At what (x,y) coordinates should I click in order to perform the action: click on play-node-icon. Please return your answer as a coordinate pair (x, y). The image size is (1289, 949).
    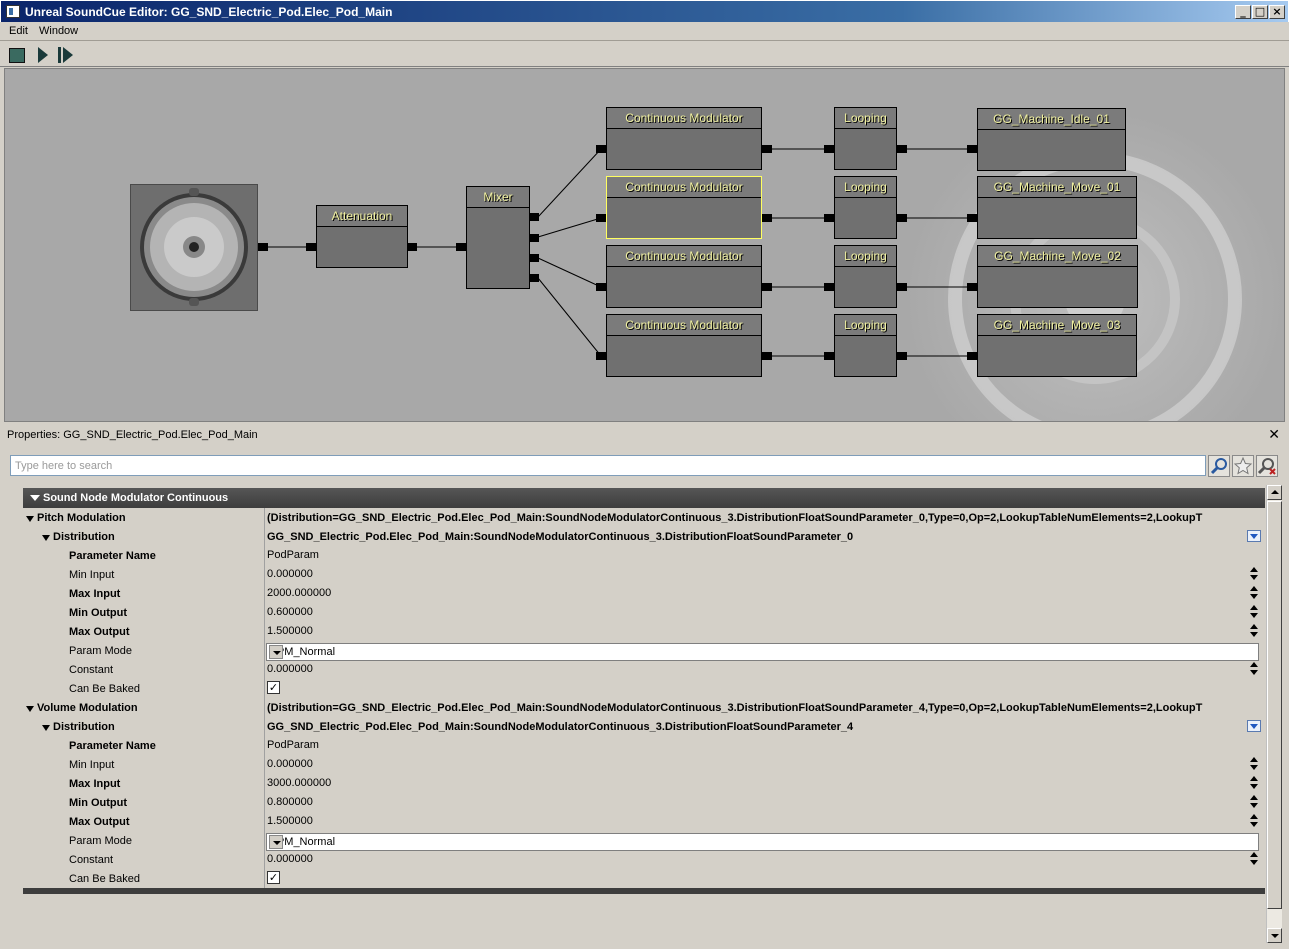
    Looking at the image, I should click on (65, 55).